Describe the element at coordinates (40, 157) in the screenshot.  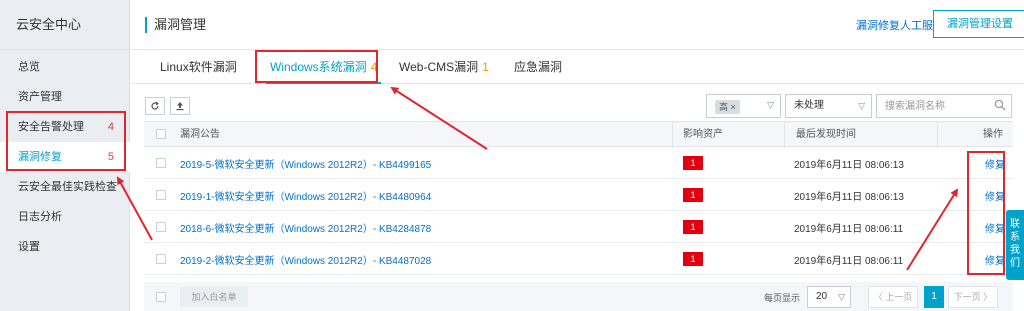
I see `sidebar-item-label: 漏洞修复` at that location.